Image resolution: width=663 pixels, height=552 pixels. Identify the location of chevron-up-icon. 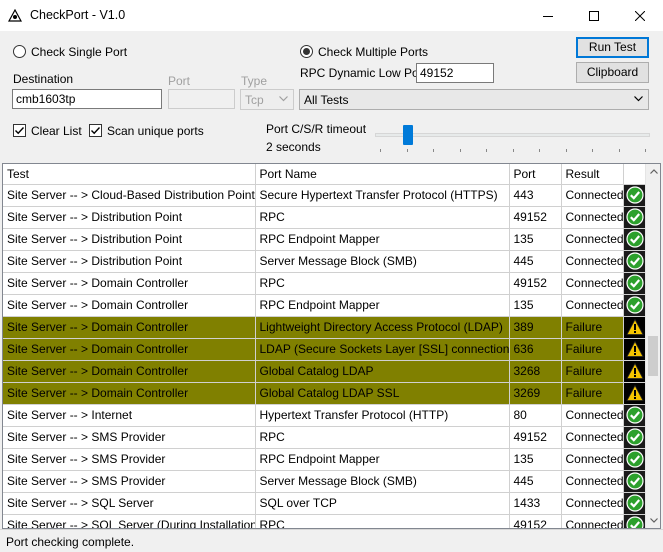
(653, 171).